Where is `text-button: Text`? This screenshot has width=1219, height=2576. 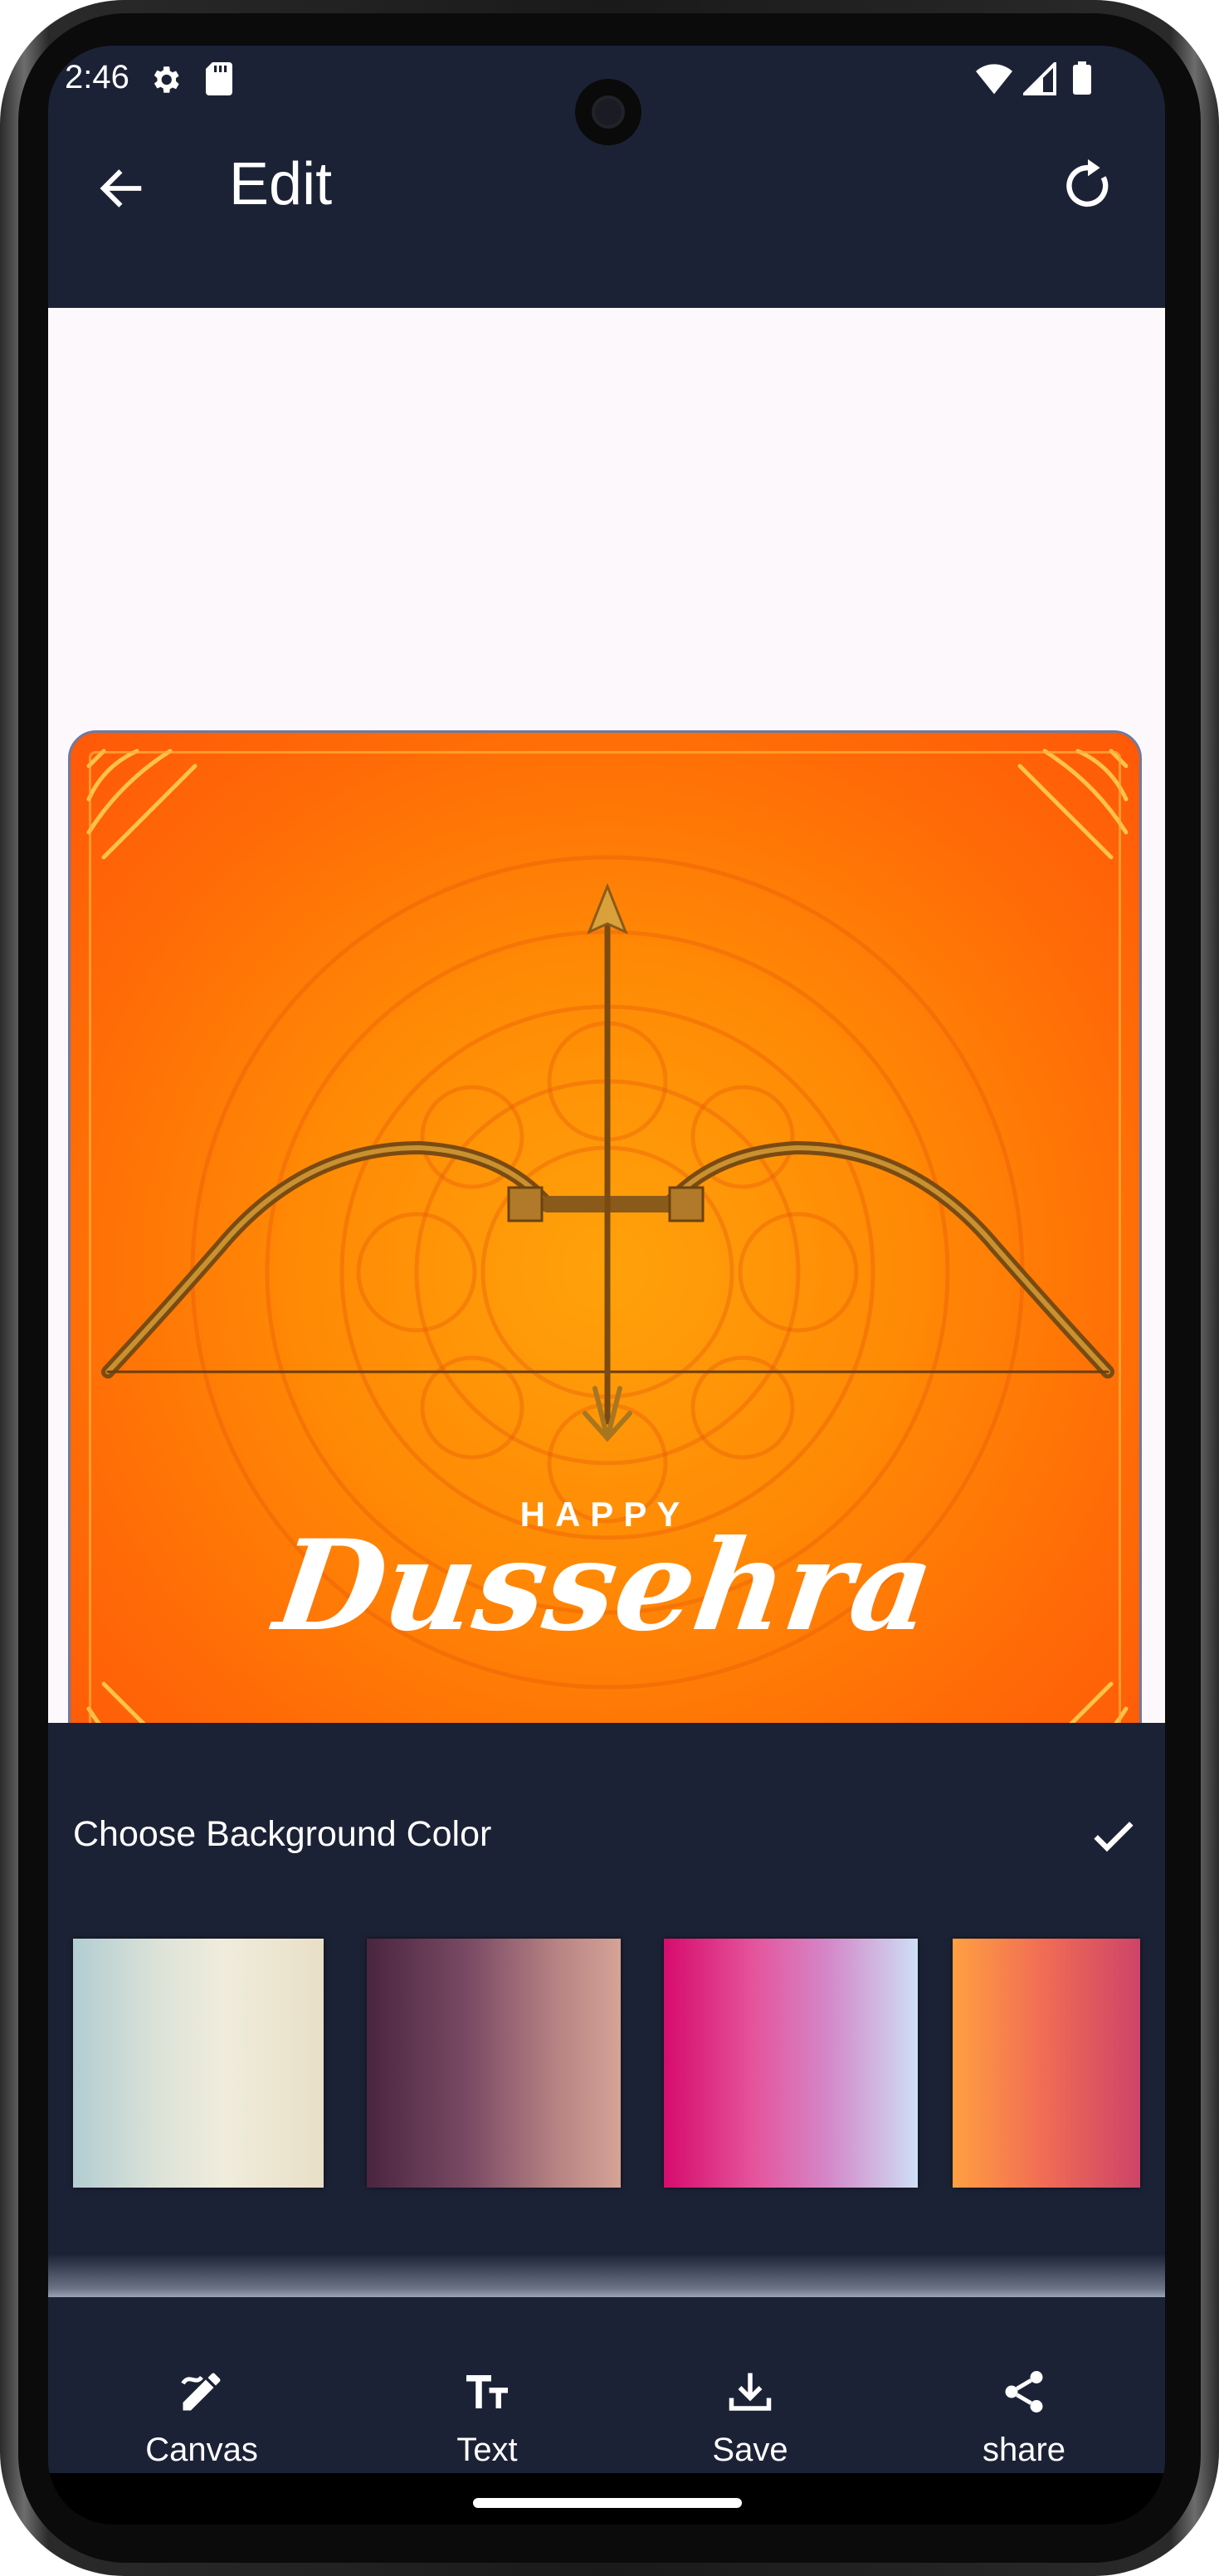
text-button: Text is located at coordinates (487, 2383).